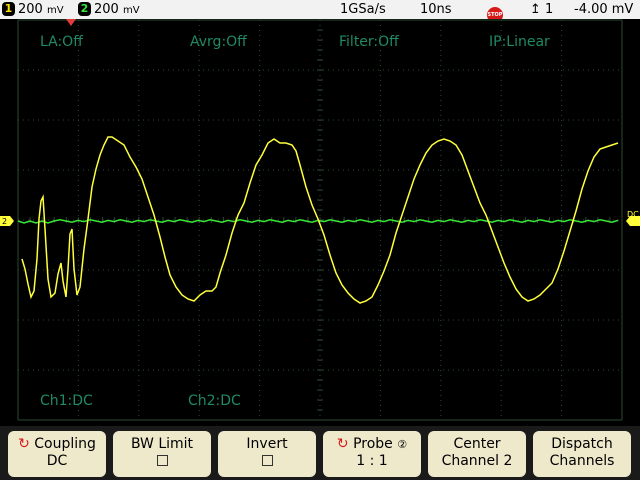 This screenshot has height=480, width=640. Describe the element at coordinates (549, 9) in the screenshot. I see `trigger-channel: 1` at that location.